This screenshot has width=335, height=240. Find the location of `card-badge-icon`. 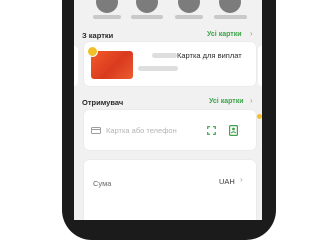

card-badge-icon is located at coordinates (92, 51).